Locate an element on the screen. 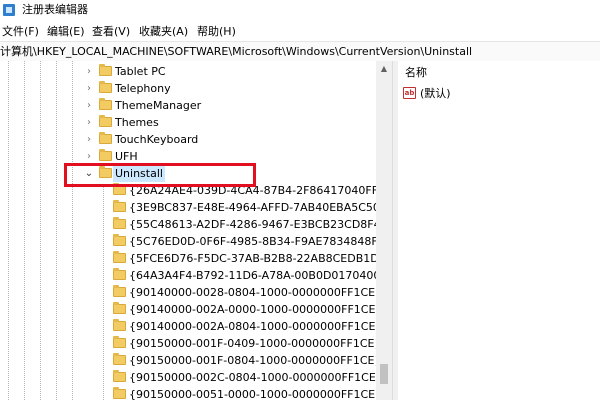 This screenshot has height=400, width=600. menu-favorites: 收藏夹(A) is located at coordinates (163, 32).